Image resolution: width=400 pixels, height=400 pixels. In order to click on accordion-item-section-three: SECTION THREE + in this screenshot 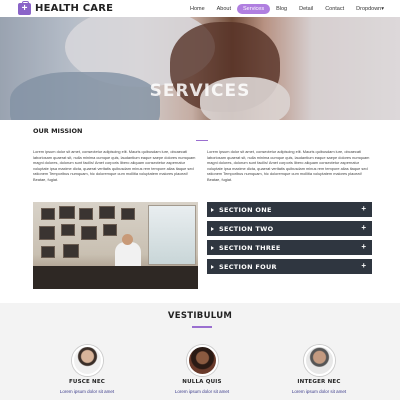, I will do `click(289, 247)`.